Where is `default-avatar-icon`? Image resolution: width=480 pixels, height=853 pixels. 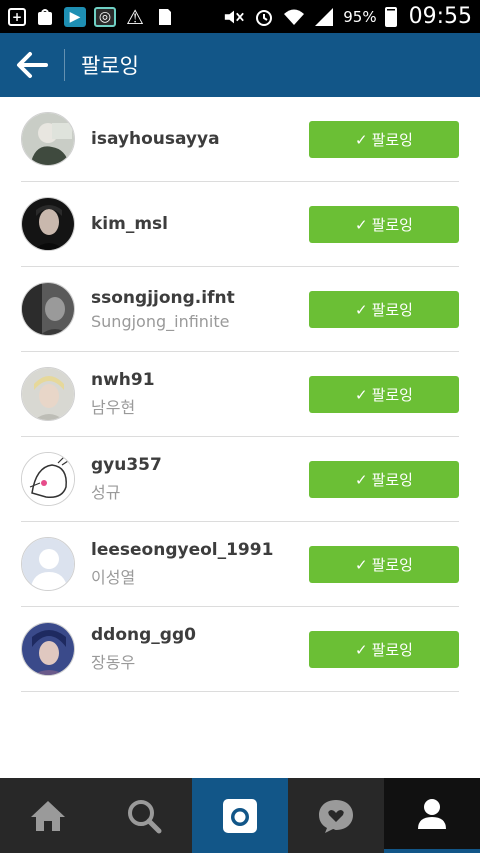
default-avatar-icon is located at coordinates (48, 564).